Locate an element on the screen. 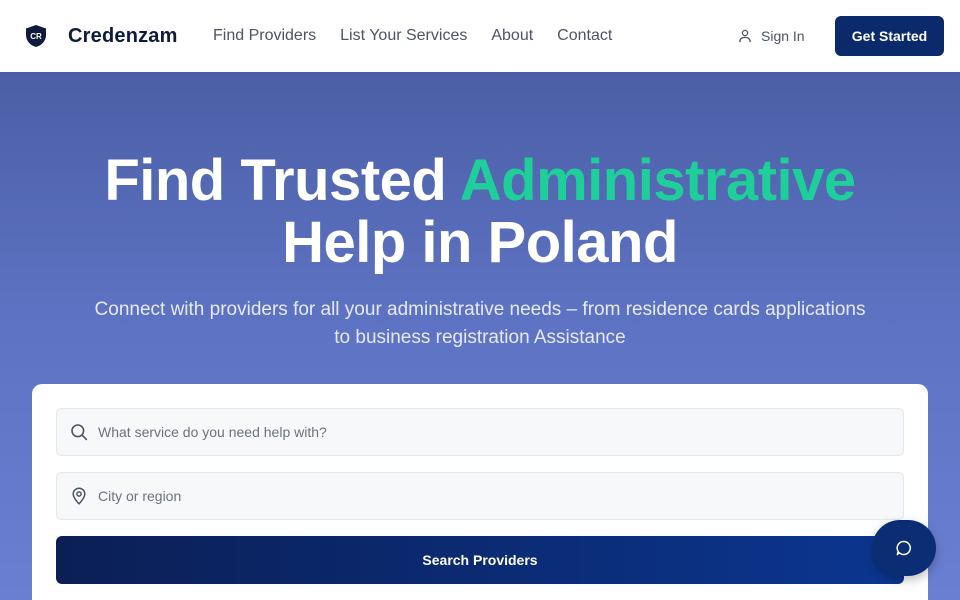  nav-link-find-providers: Find Providers is located at coordinates (264, 36).